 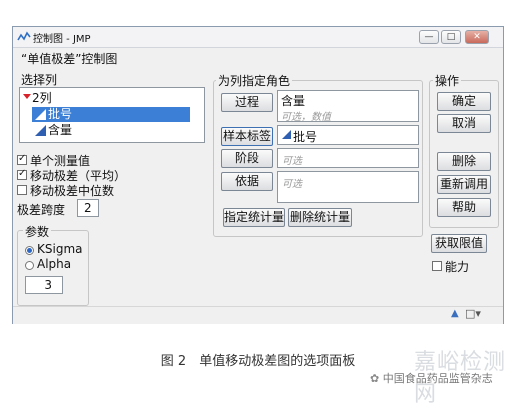 I want to click on remove-button: 删除, so click(x=464, y=161).